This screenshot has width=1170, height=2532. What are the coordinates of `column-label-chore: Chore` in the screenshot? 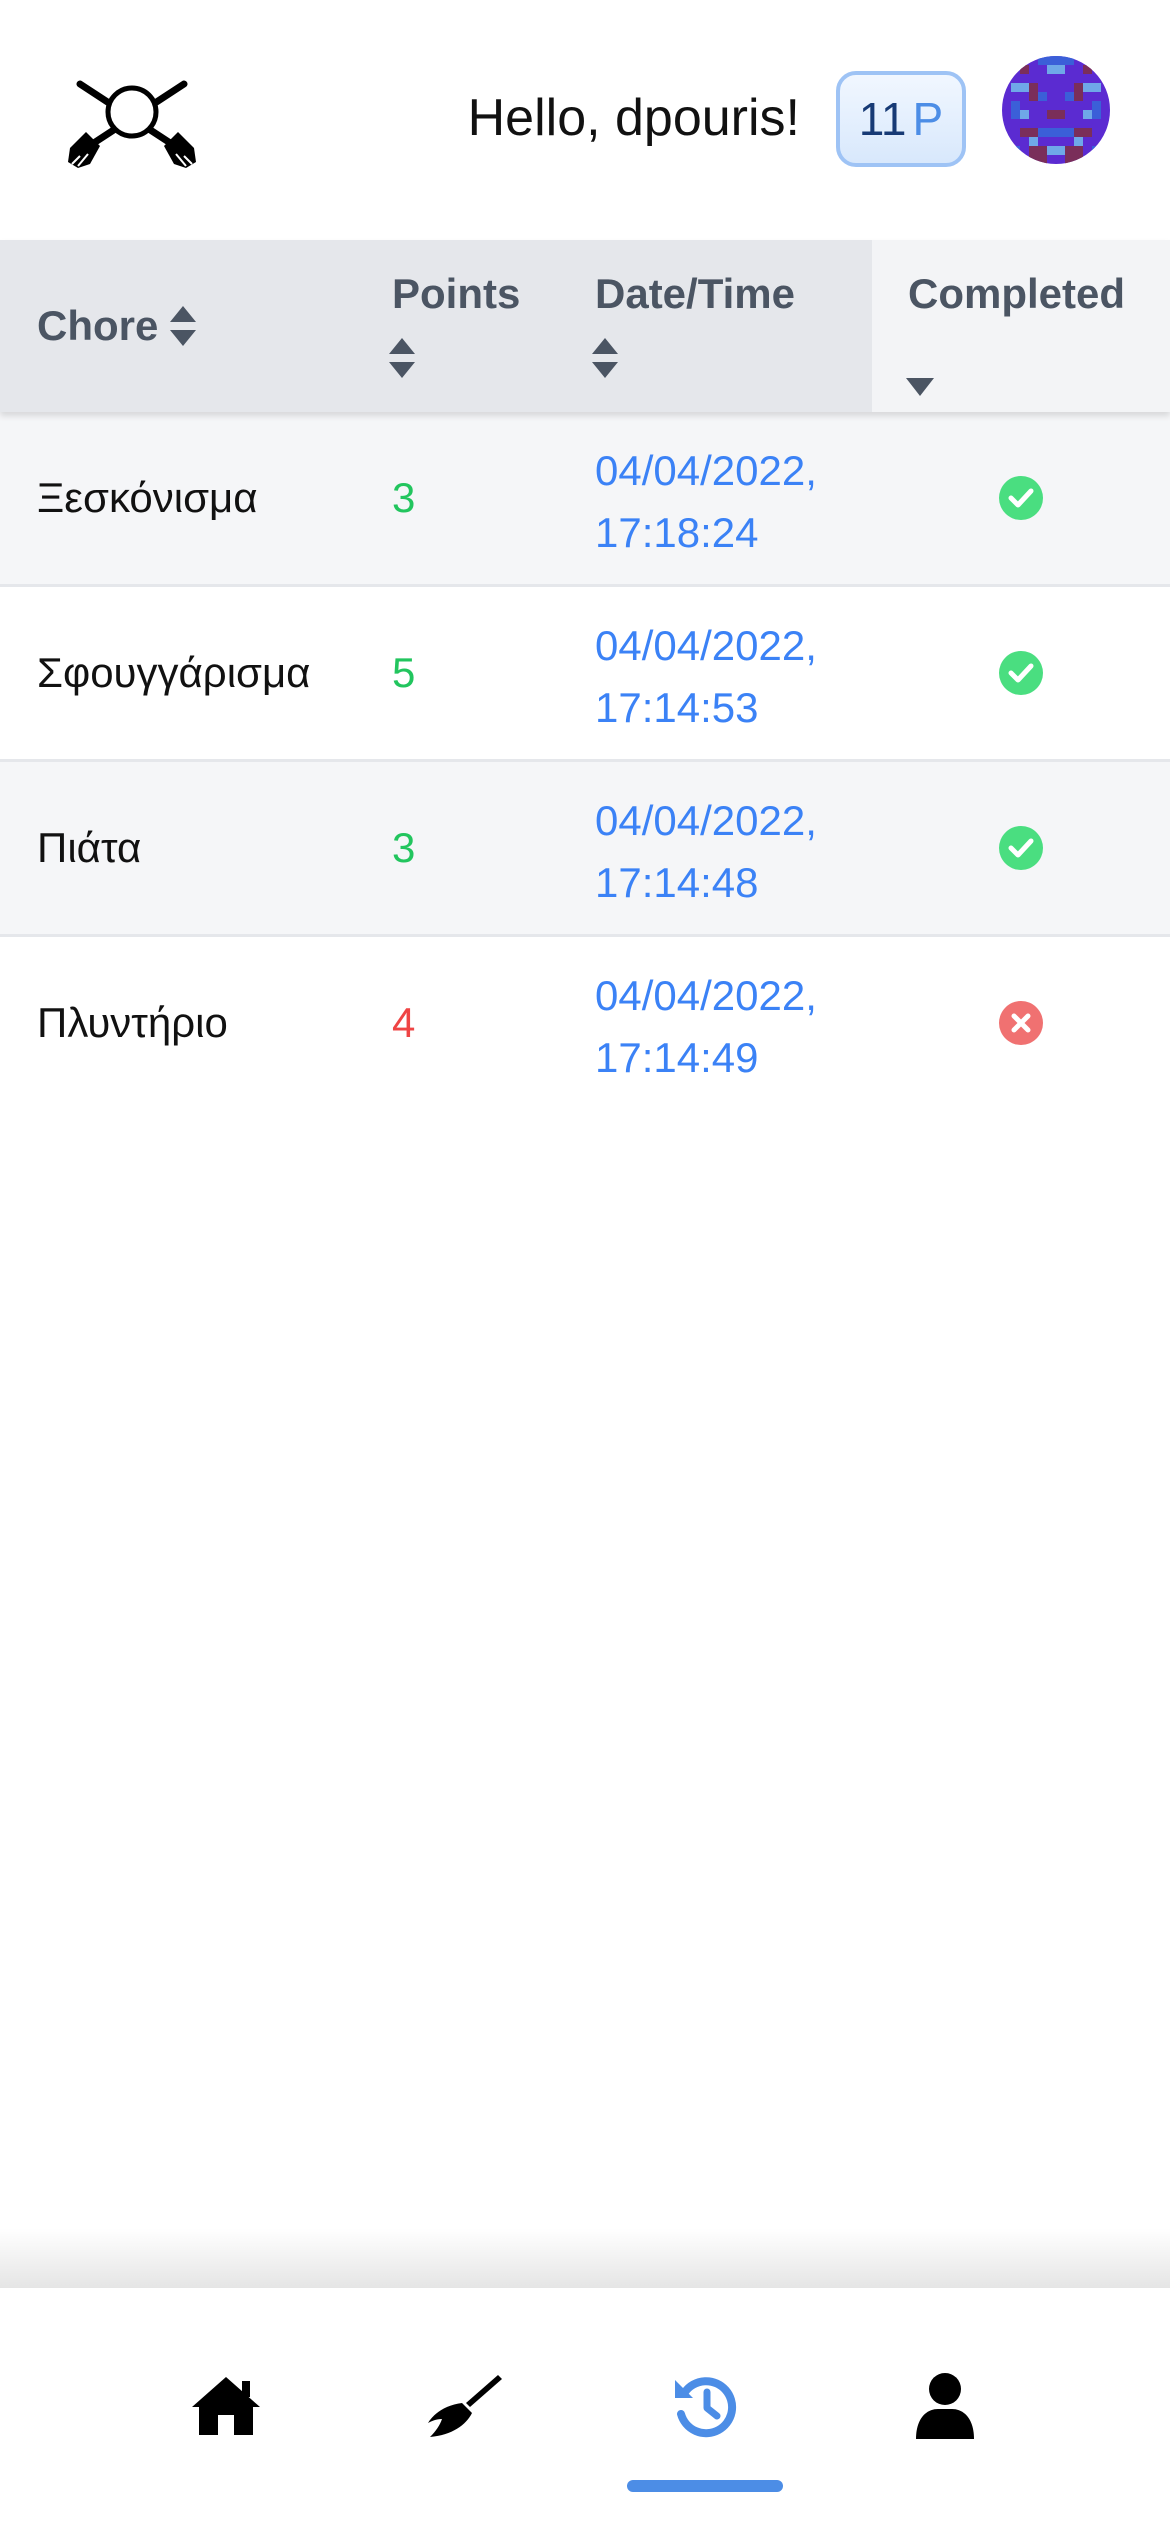 It's located at (98, 325).